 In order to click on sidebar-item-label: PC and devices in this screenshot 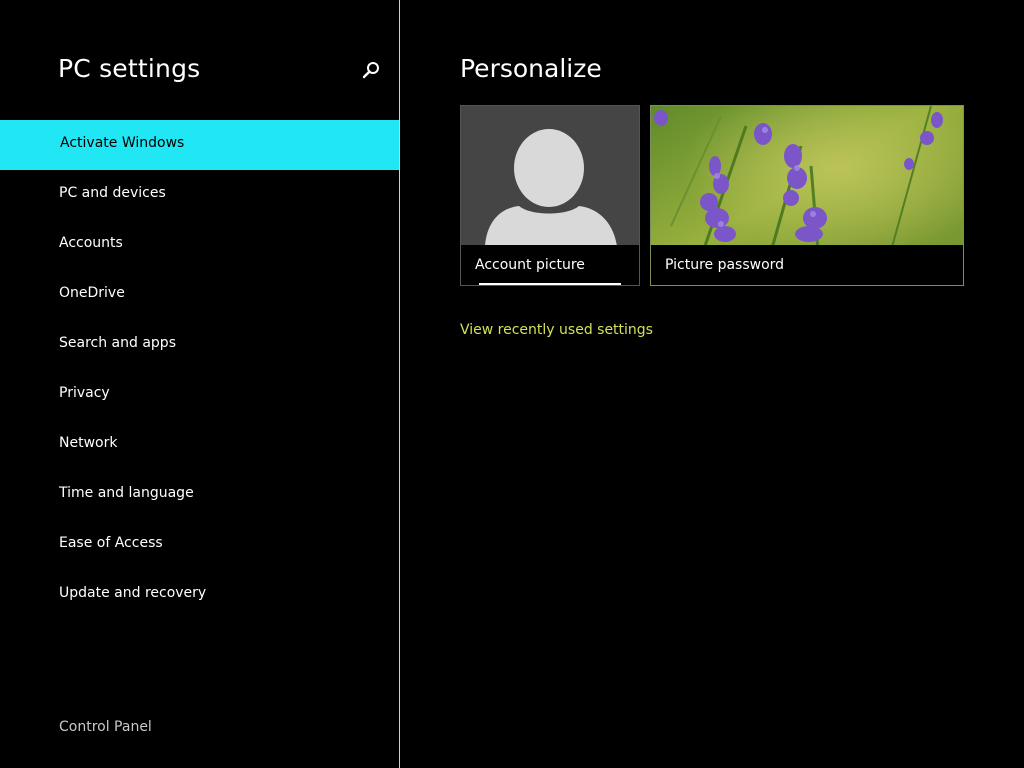, I will do `click(112, 193)`.